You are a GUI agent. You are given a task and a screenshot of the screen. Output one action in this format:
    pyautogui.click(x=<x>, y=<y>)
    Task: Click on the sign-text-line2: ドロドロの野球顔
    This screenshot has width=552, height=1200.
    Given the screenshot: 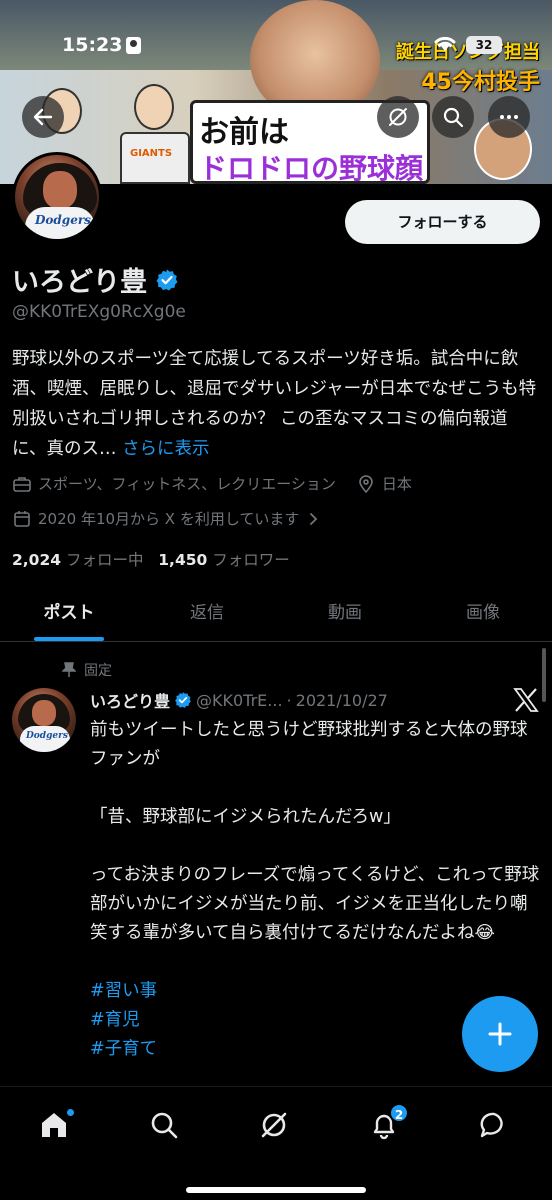 What is the action you would take?
    pyautogui.click(x=311, y=168)
    